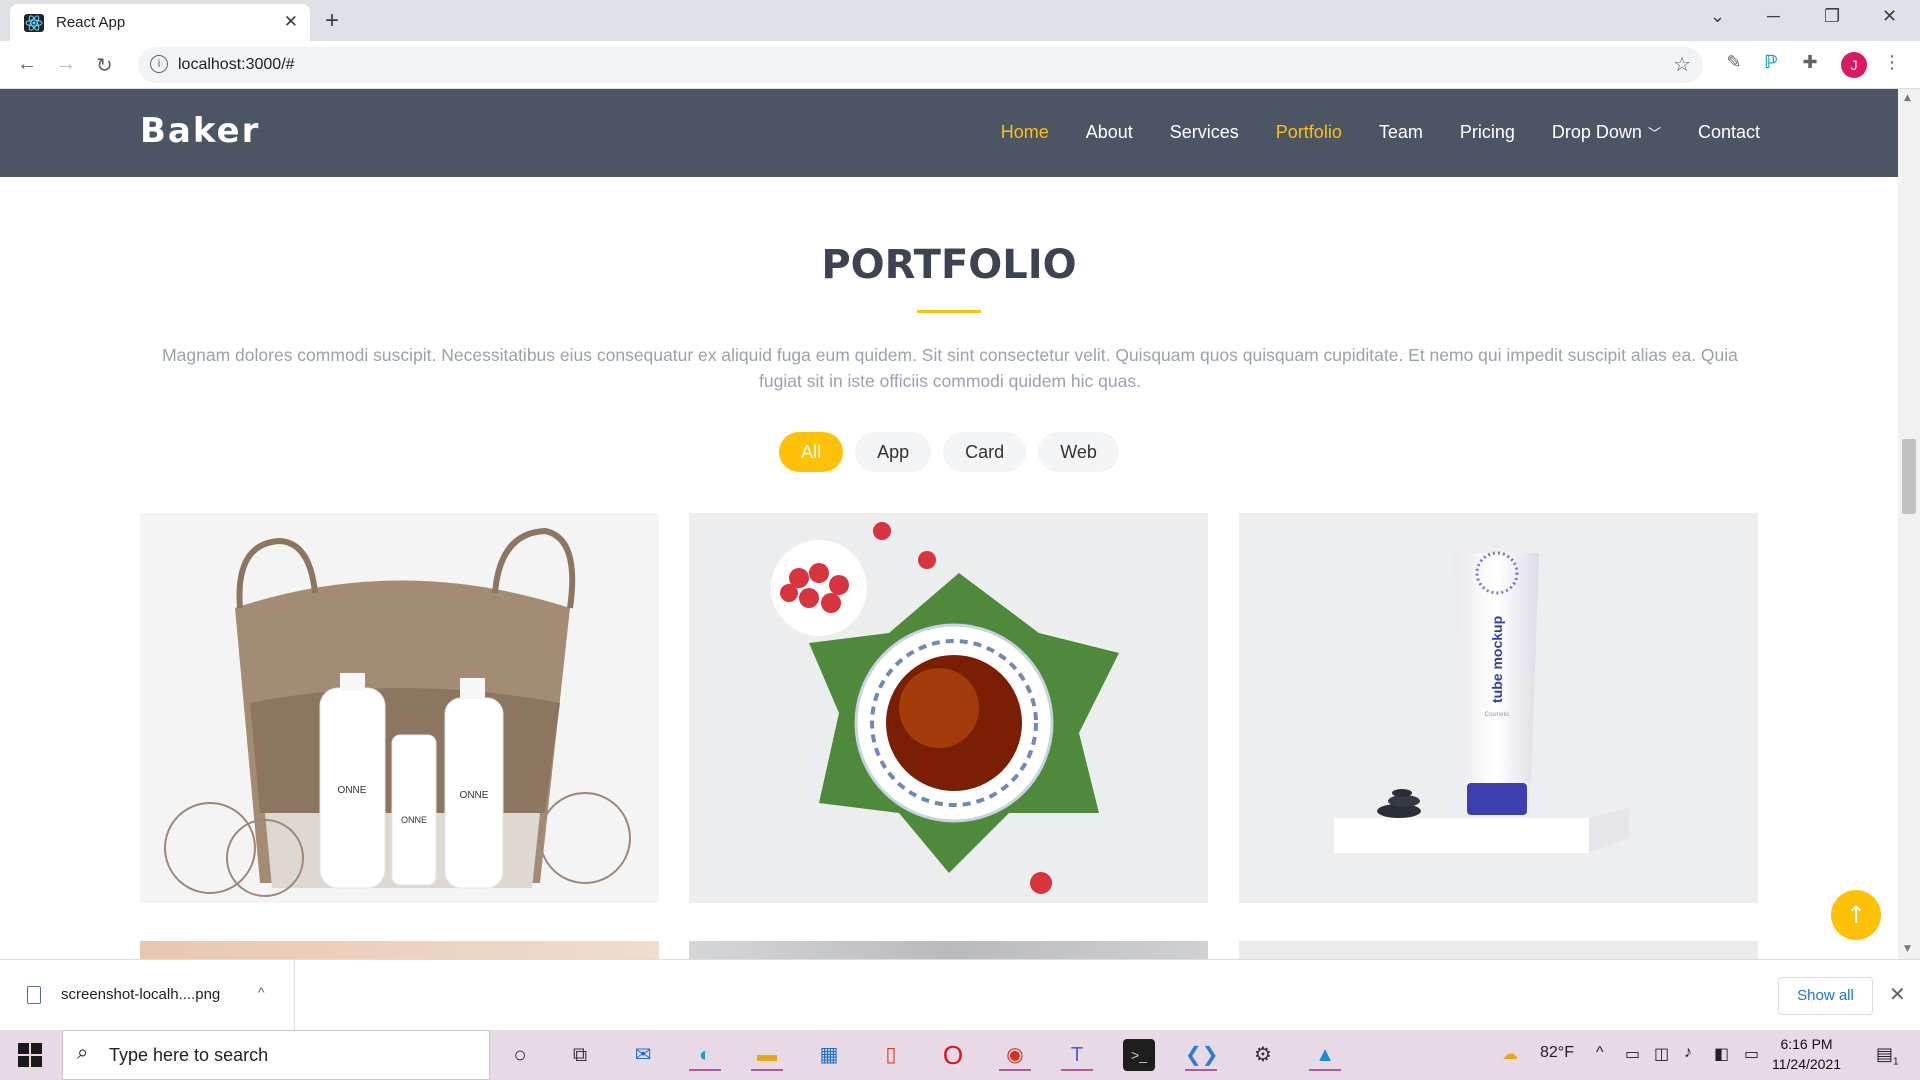 The height and width of the screenshot is (1080, 1920). Describe the element at coordinates (1734, 64) in the screenshot. I see `extension-pen-icon: ✎` at that location.